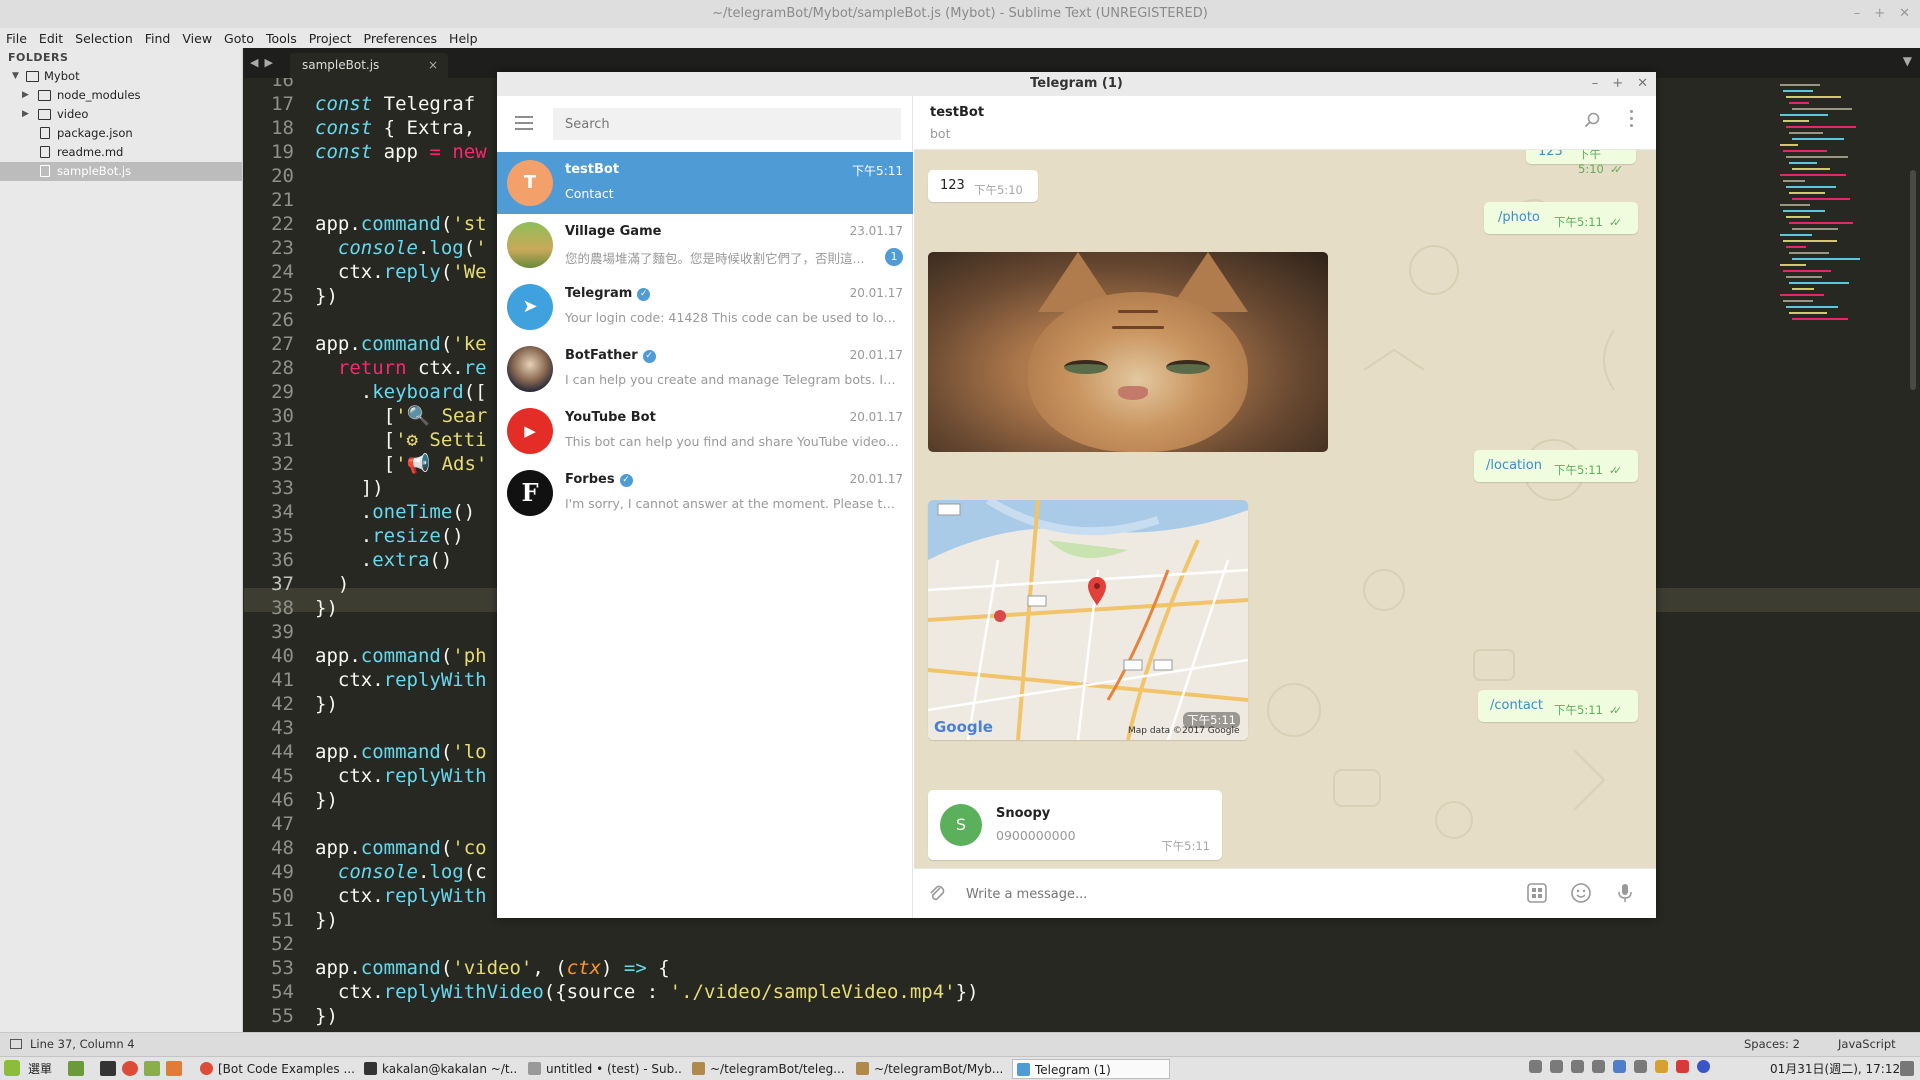  Describe the element at coordinates (1682, 1066) in the screenshot. I see `mail-icon` at that location.